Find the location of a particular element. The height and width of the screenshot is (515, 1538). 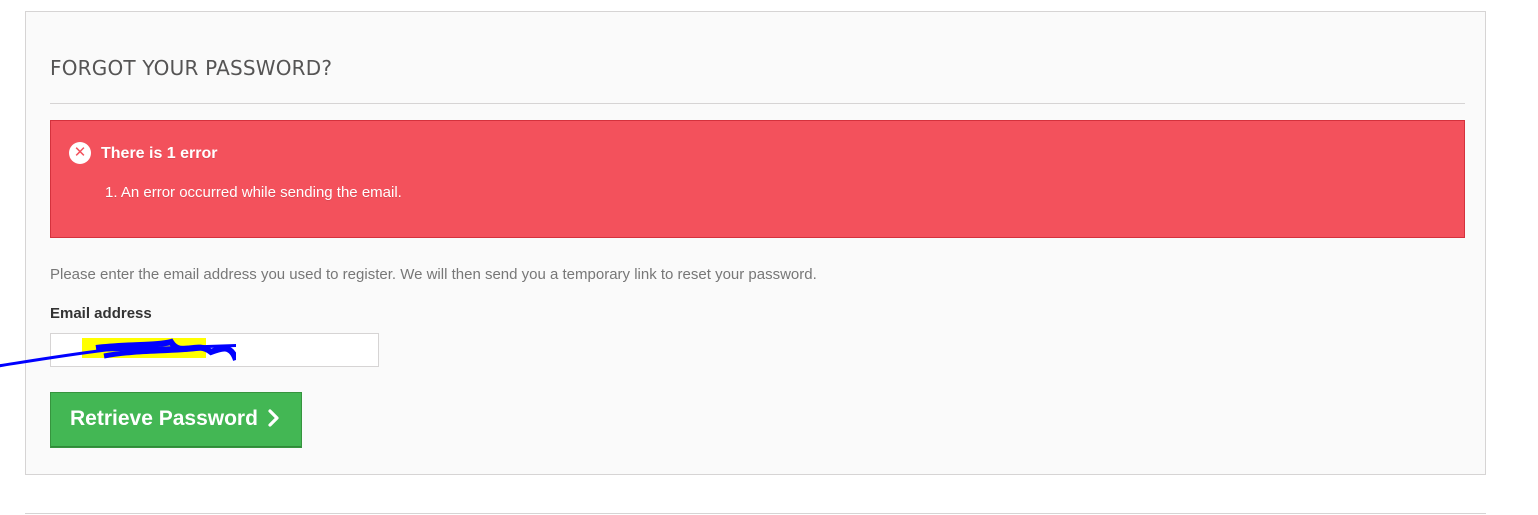

footer-divider is located at coordinates (755, 513).